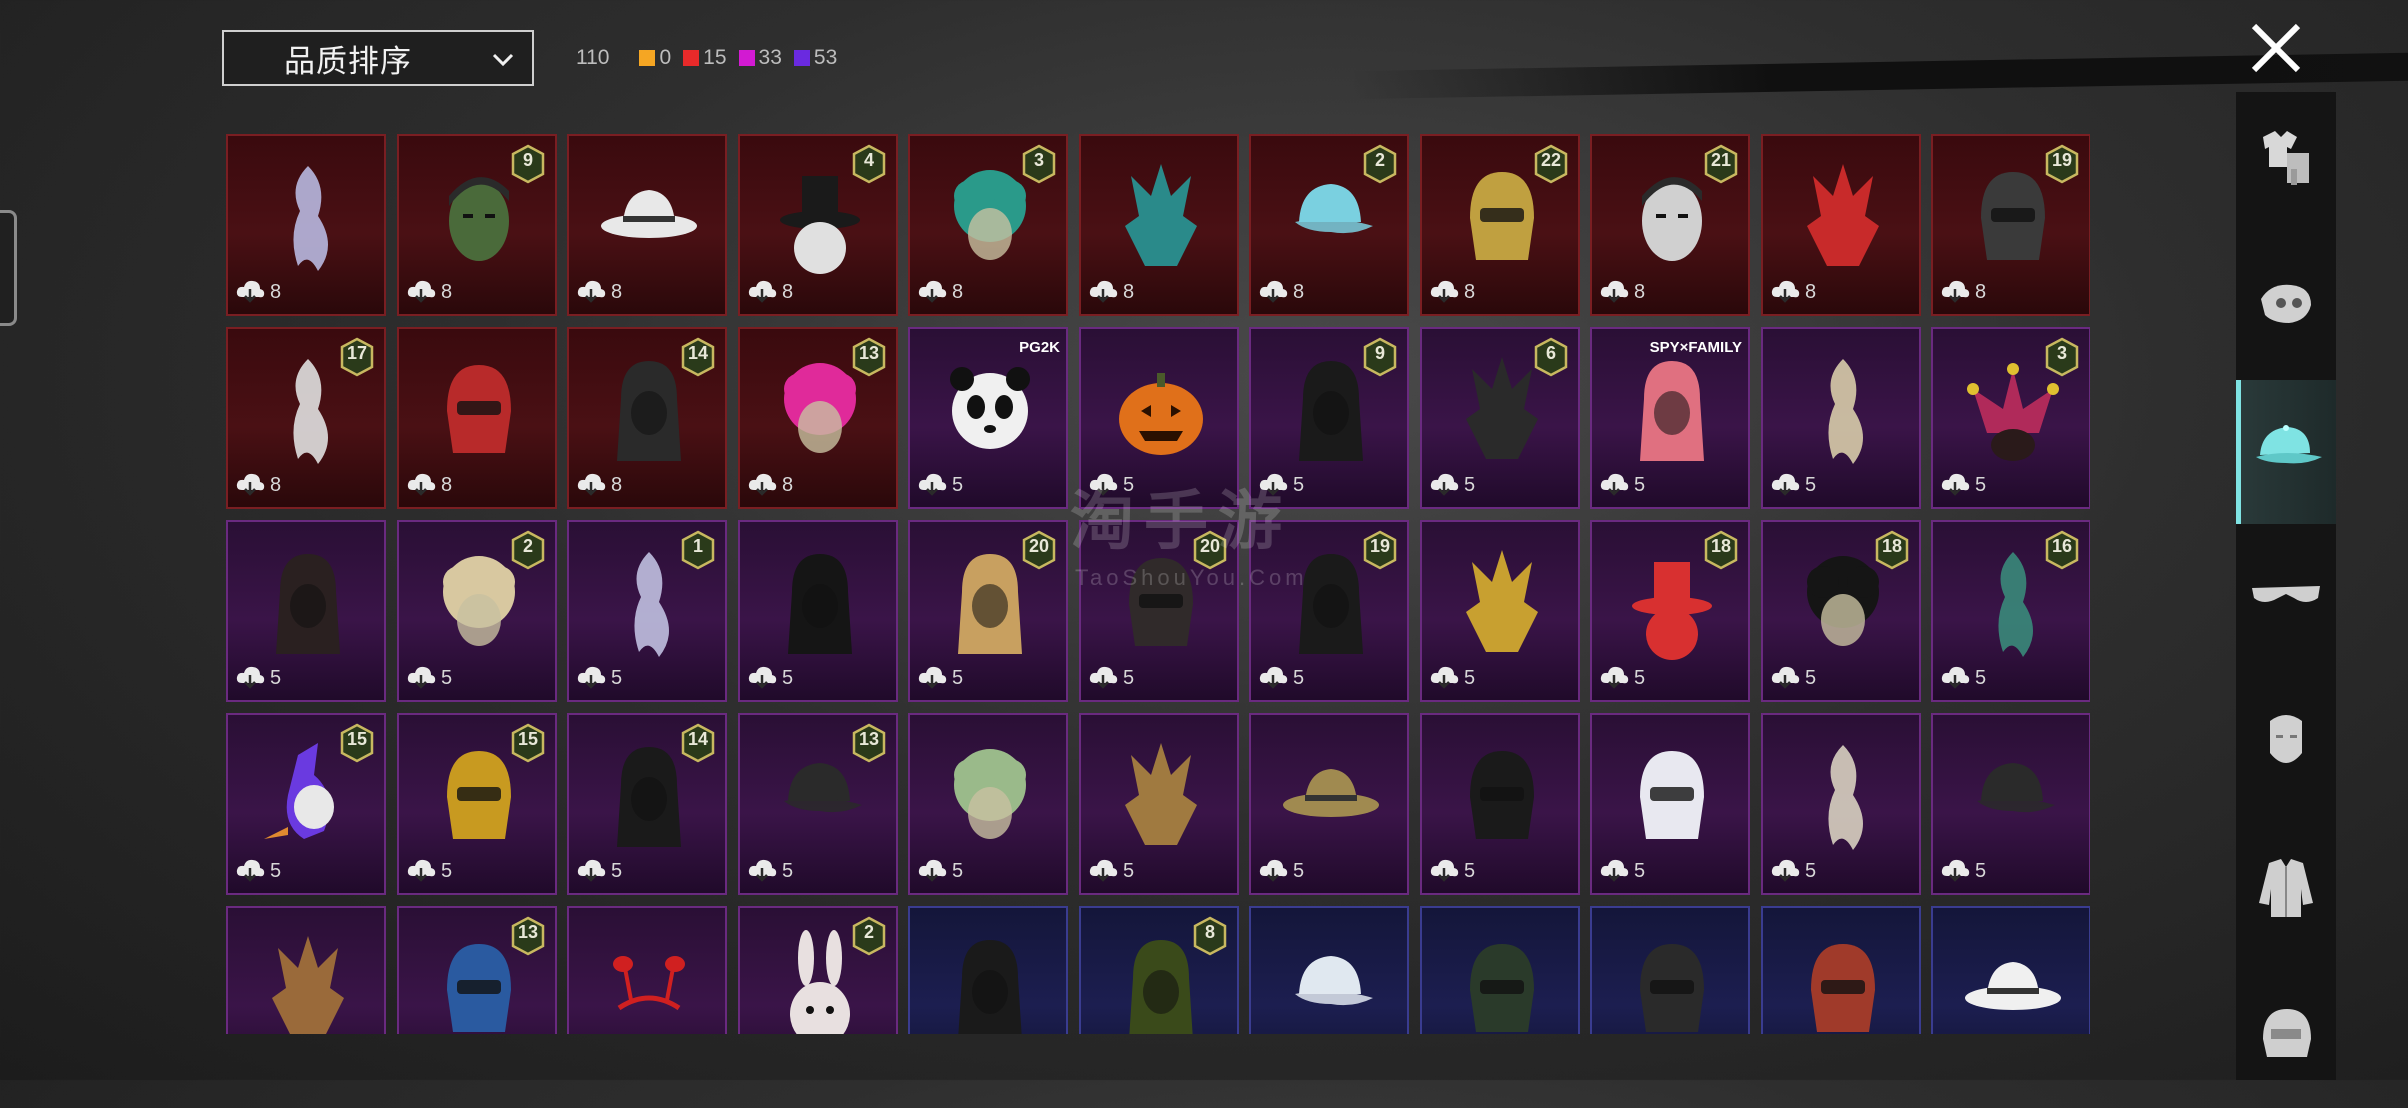  Describe the element at coordinates (2286, 452) in the screenshot. I see `sidebar-item-hat` at that location.